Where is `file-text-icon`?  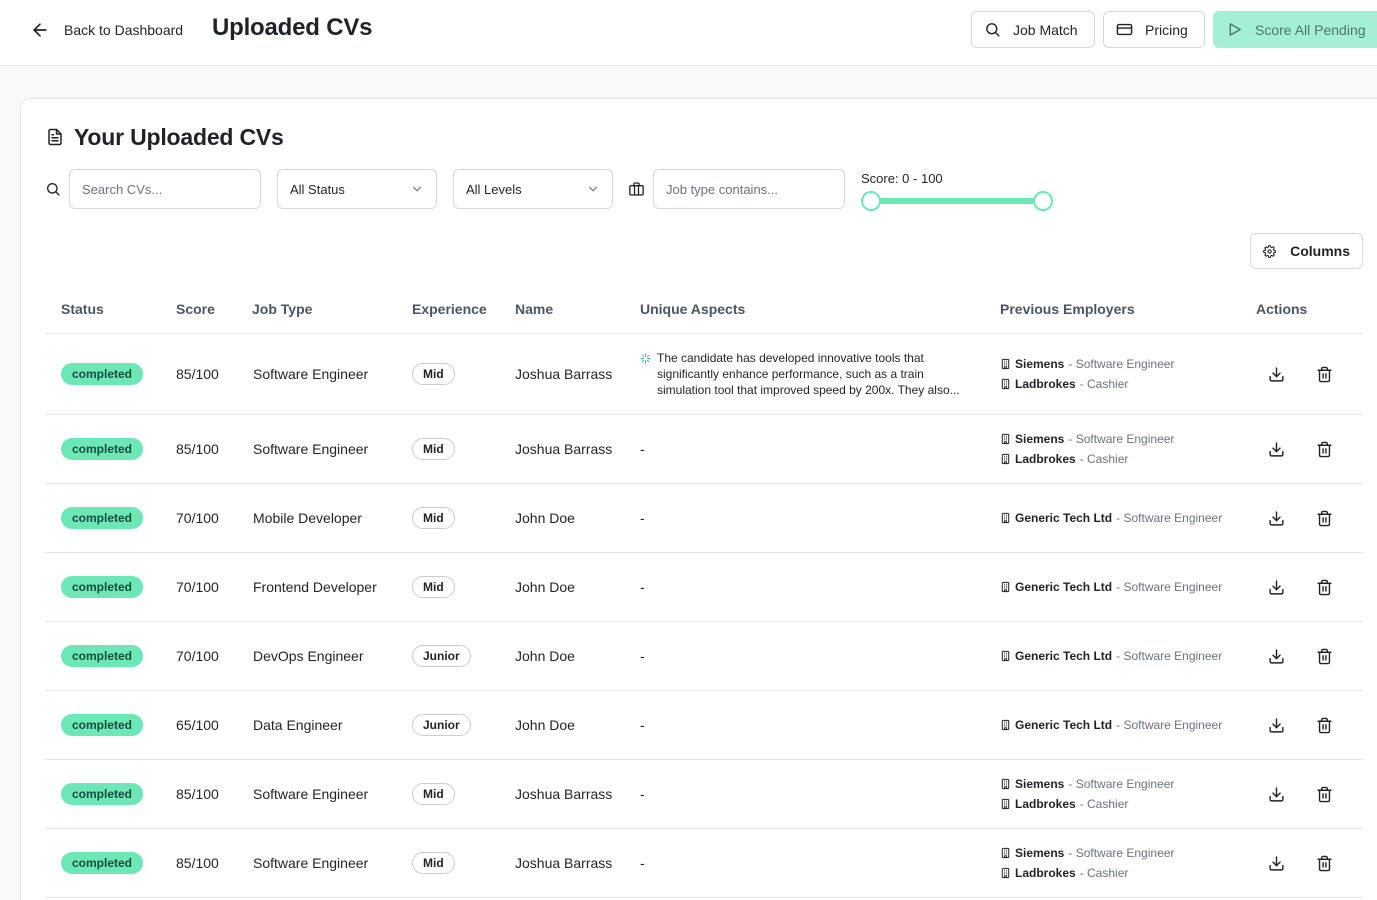 file-text-icon is located at coordinates (55, 137).